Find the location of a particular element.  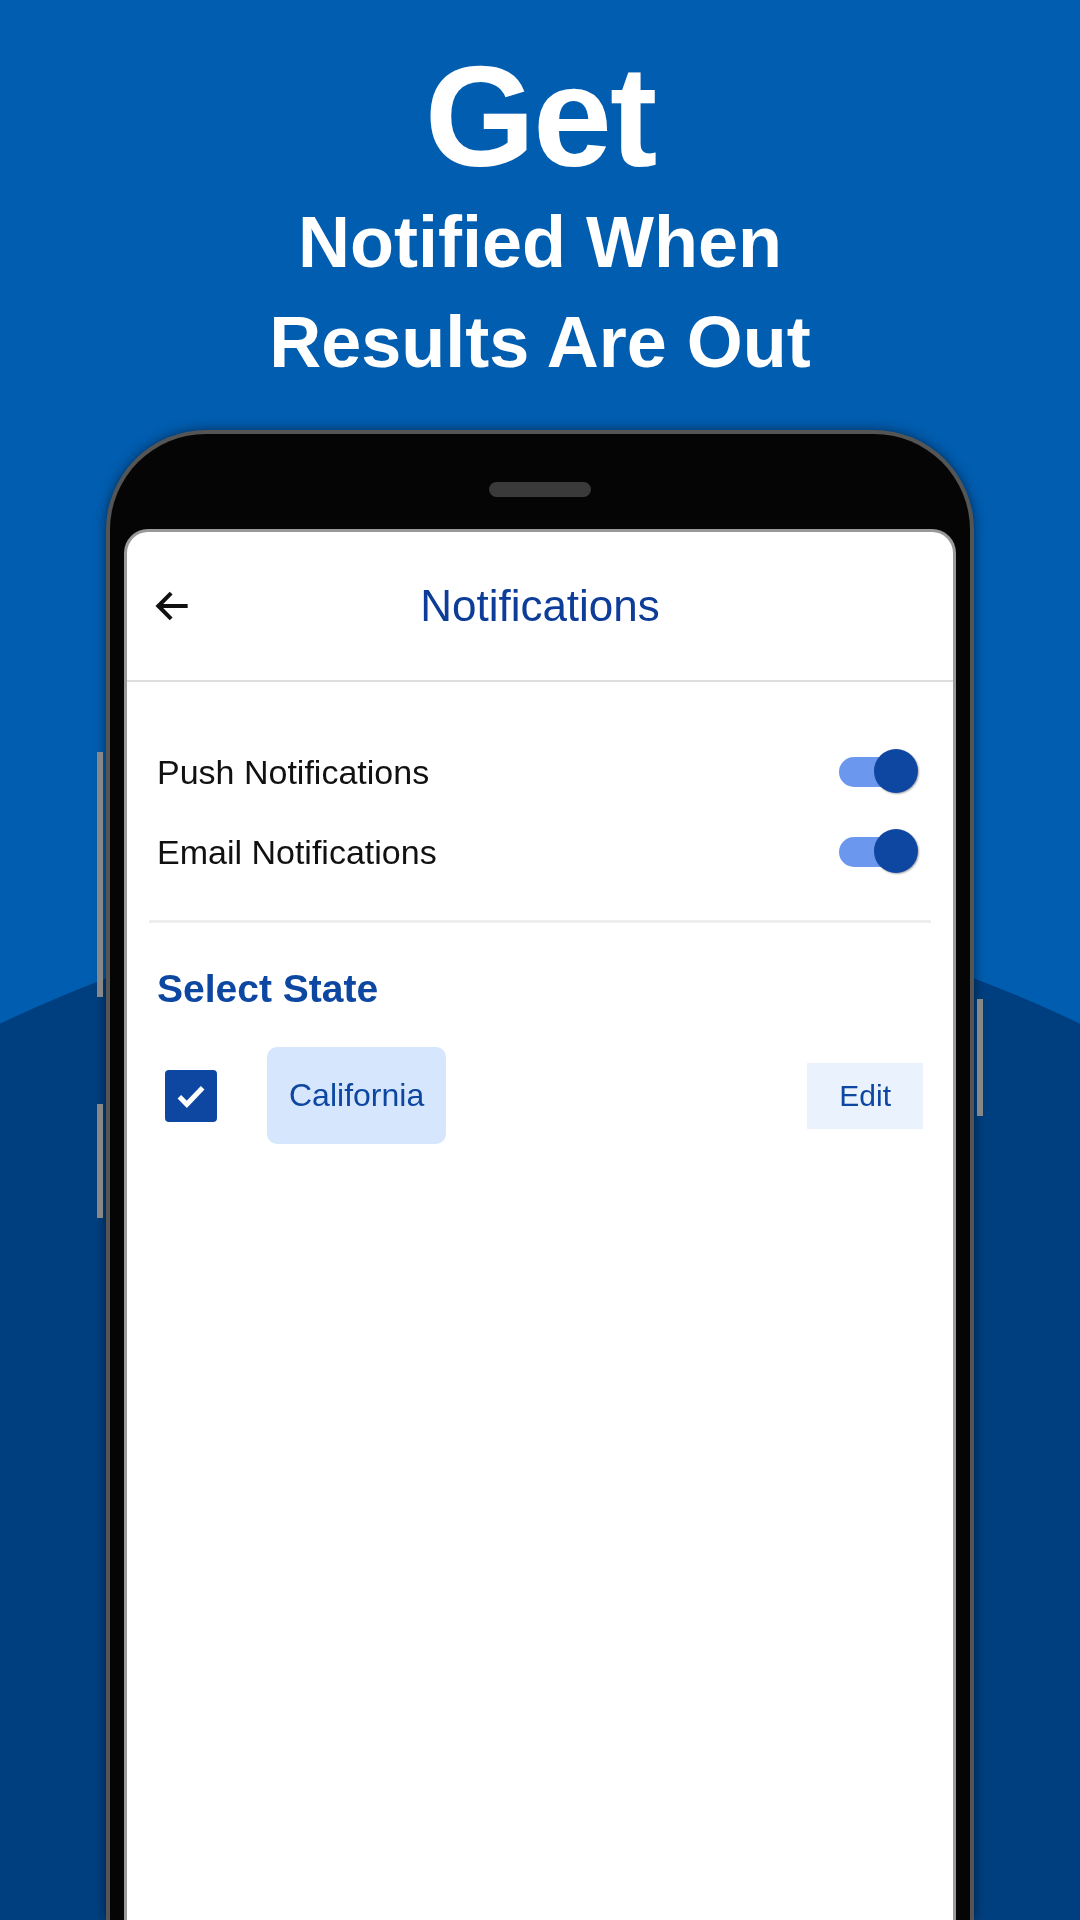

state-chip: California is located at coordinates (357, 1095).